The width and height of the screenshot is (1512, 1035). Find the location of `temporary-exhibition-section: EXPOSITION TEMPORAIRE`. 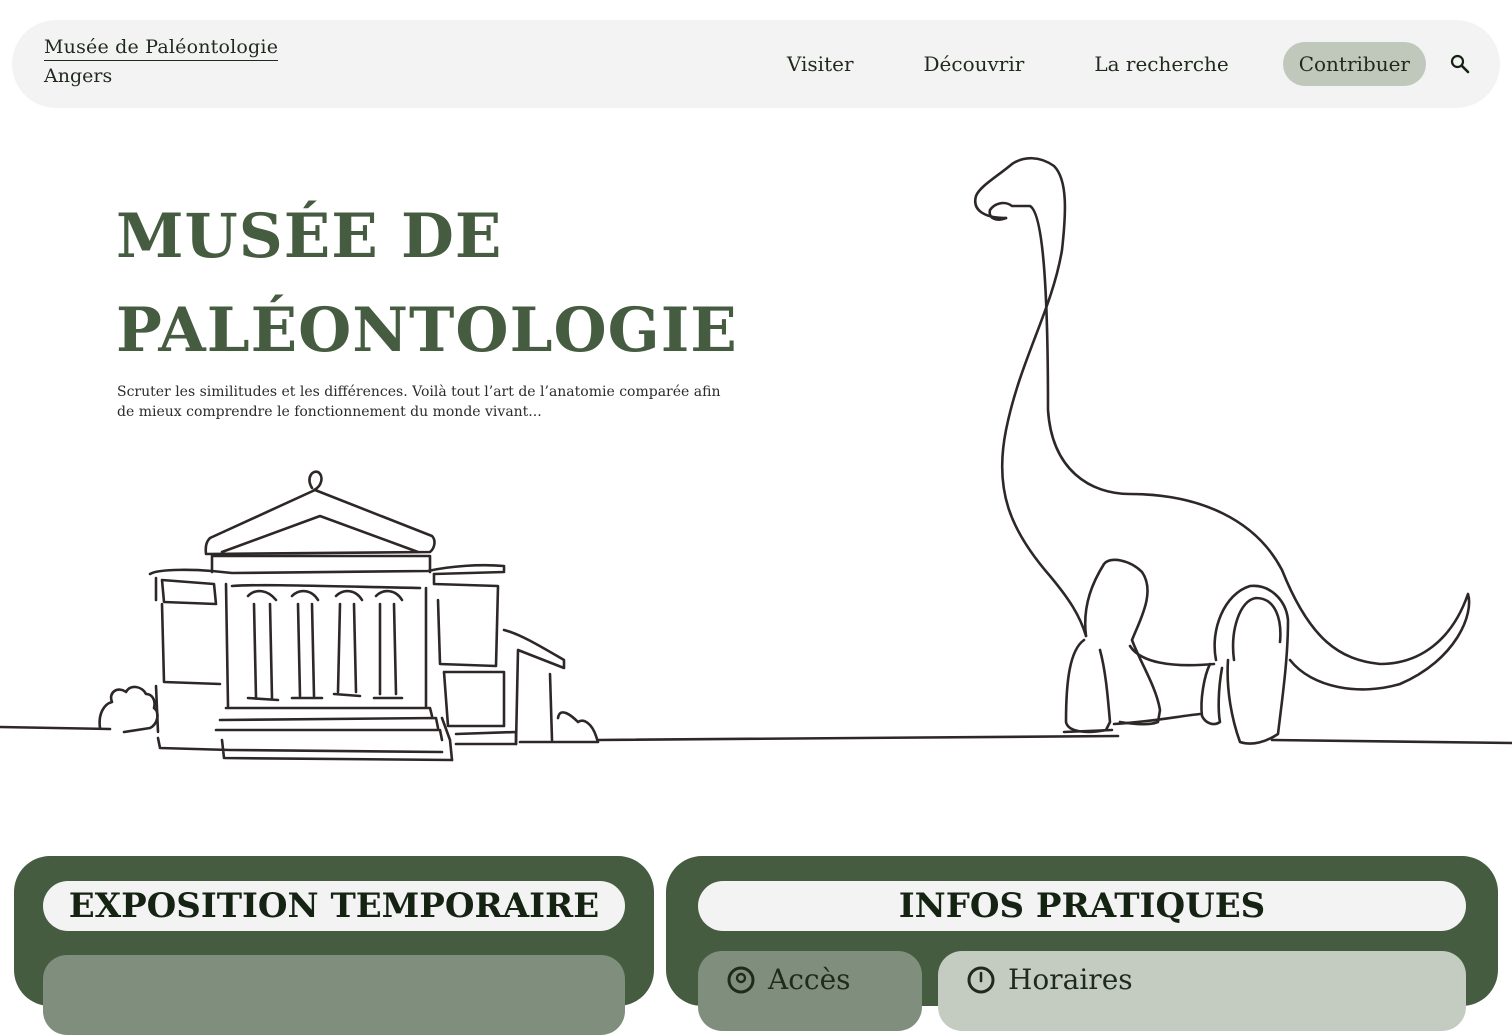

temporary-exhibition-section: EXPOSITION TEMPORAIRE is located at coordinates (334, 945).